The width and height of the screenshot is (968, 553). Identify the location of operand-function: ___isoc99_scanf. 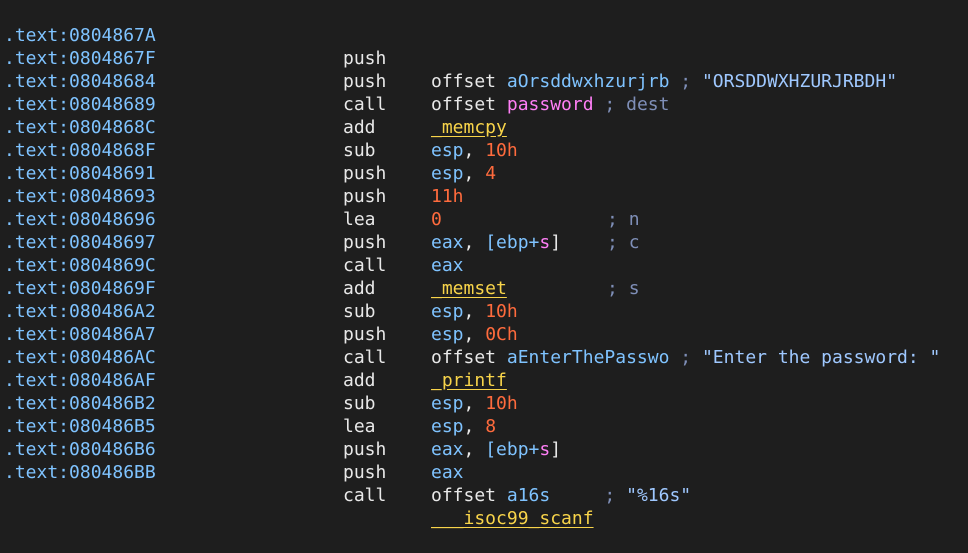
(512, 518).